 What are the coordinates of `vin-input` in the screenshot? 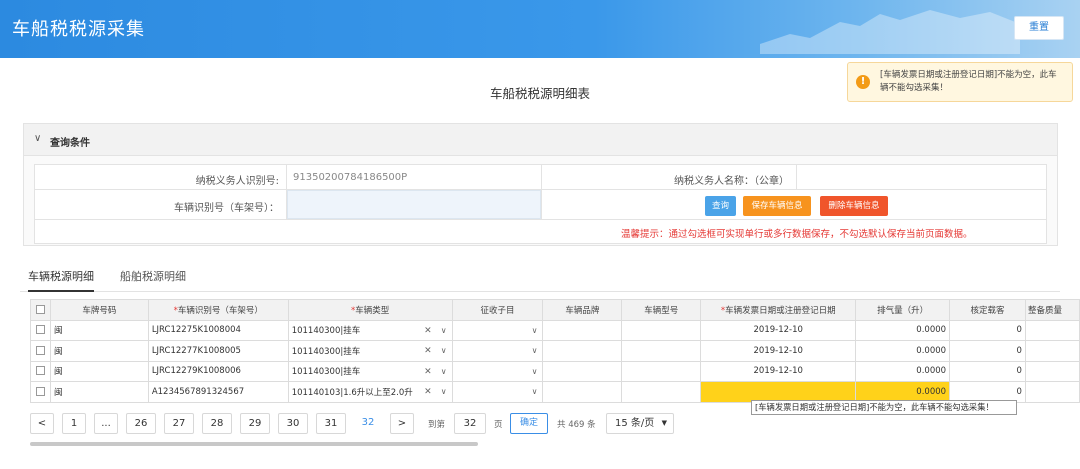 It's located at (414, 204).